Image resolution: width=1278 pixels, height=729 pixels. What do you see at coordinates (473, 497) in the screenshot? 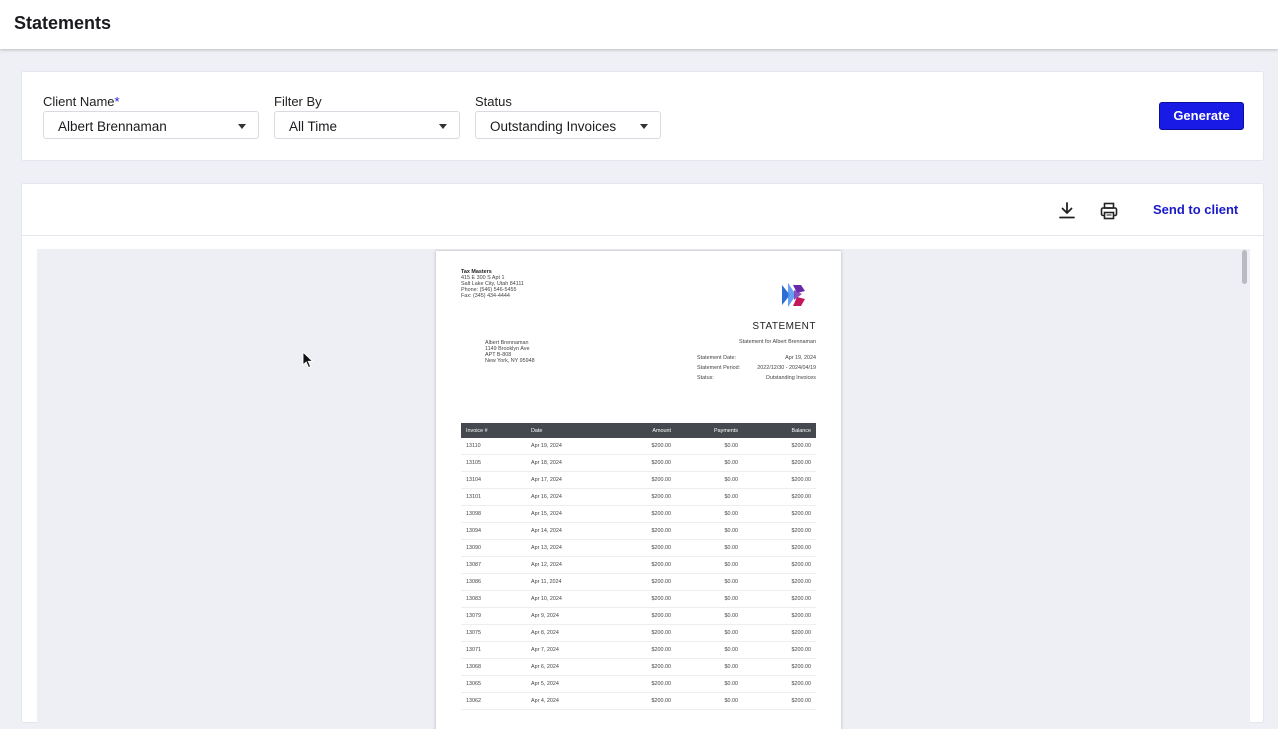
I see `invoice-number-cell: 13101` at bounding box center [473, 497].